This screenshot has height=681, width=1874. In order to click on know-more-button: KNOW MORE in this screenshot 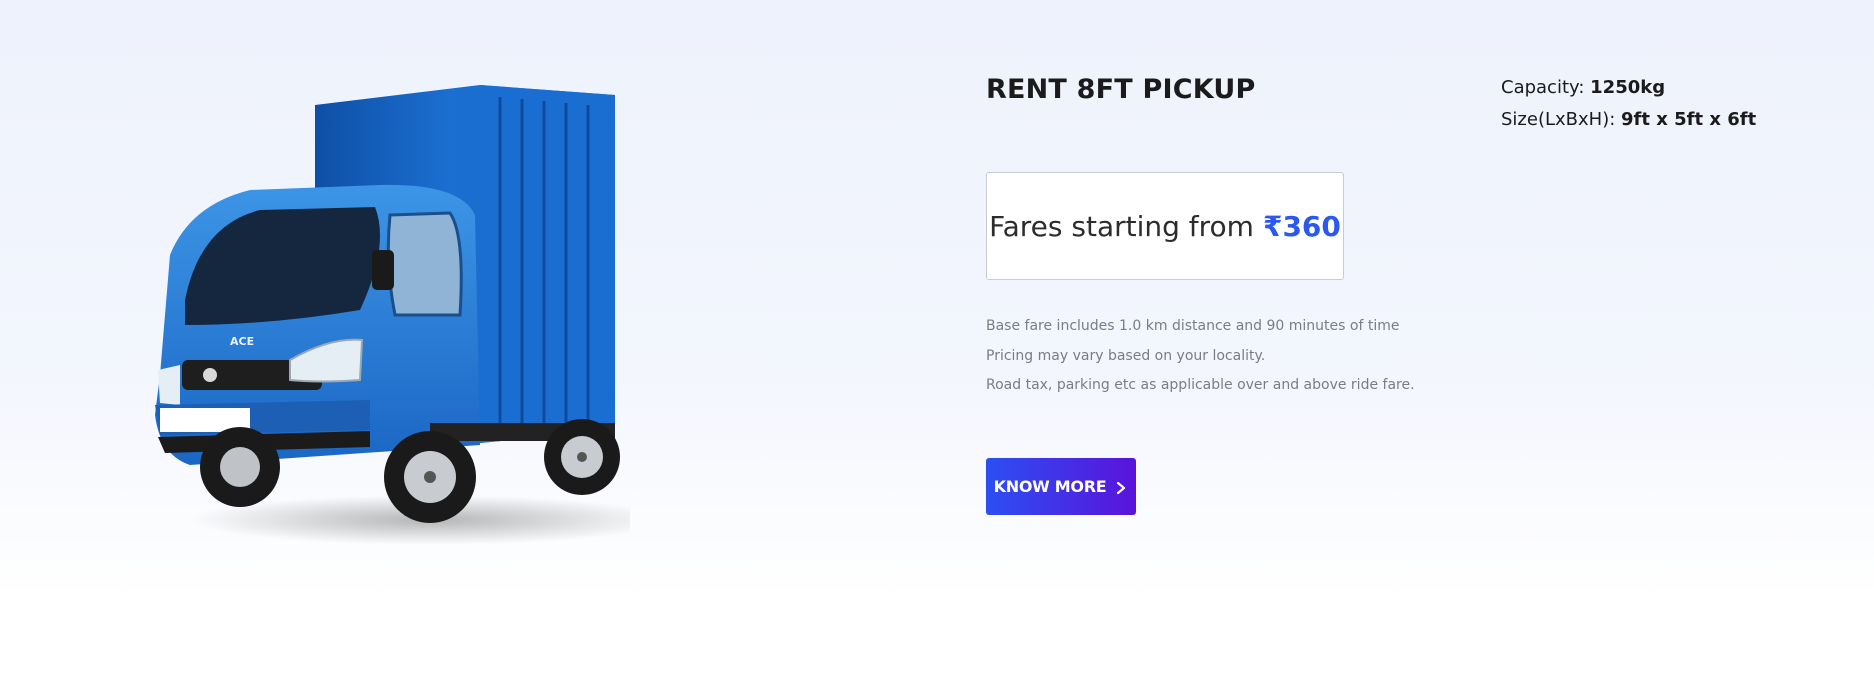, I will do `click(1061, 486)`.